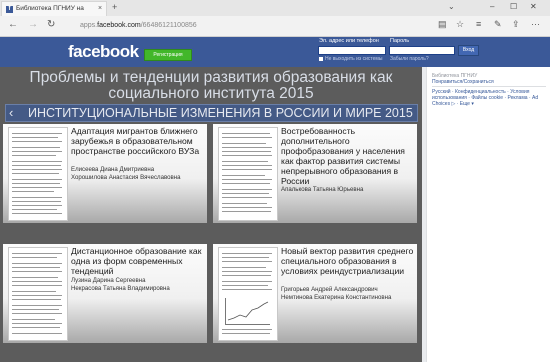 This screenshot has height=362, width=550. Describe the element at coordinates (354, 59) in the screenshot. I see `keep-logged-in-label: Не выходить из системы` at that location.